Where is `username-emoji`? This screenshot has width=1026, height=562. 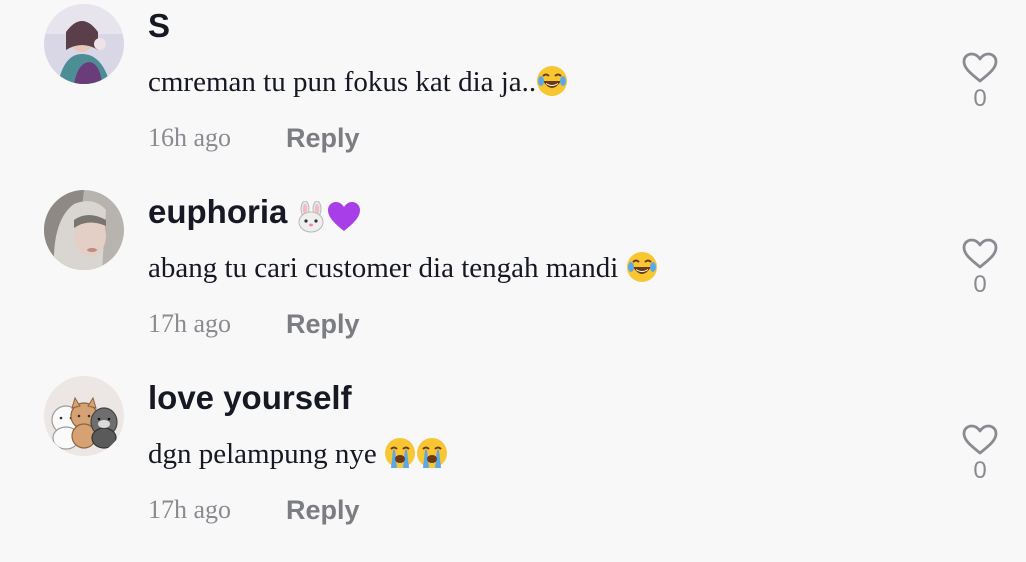 username-emoji is located at coordinates (328, 214).